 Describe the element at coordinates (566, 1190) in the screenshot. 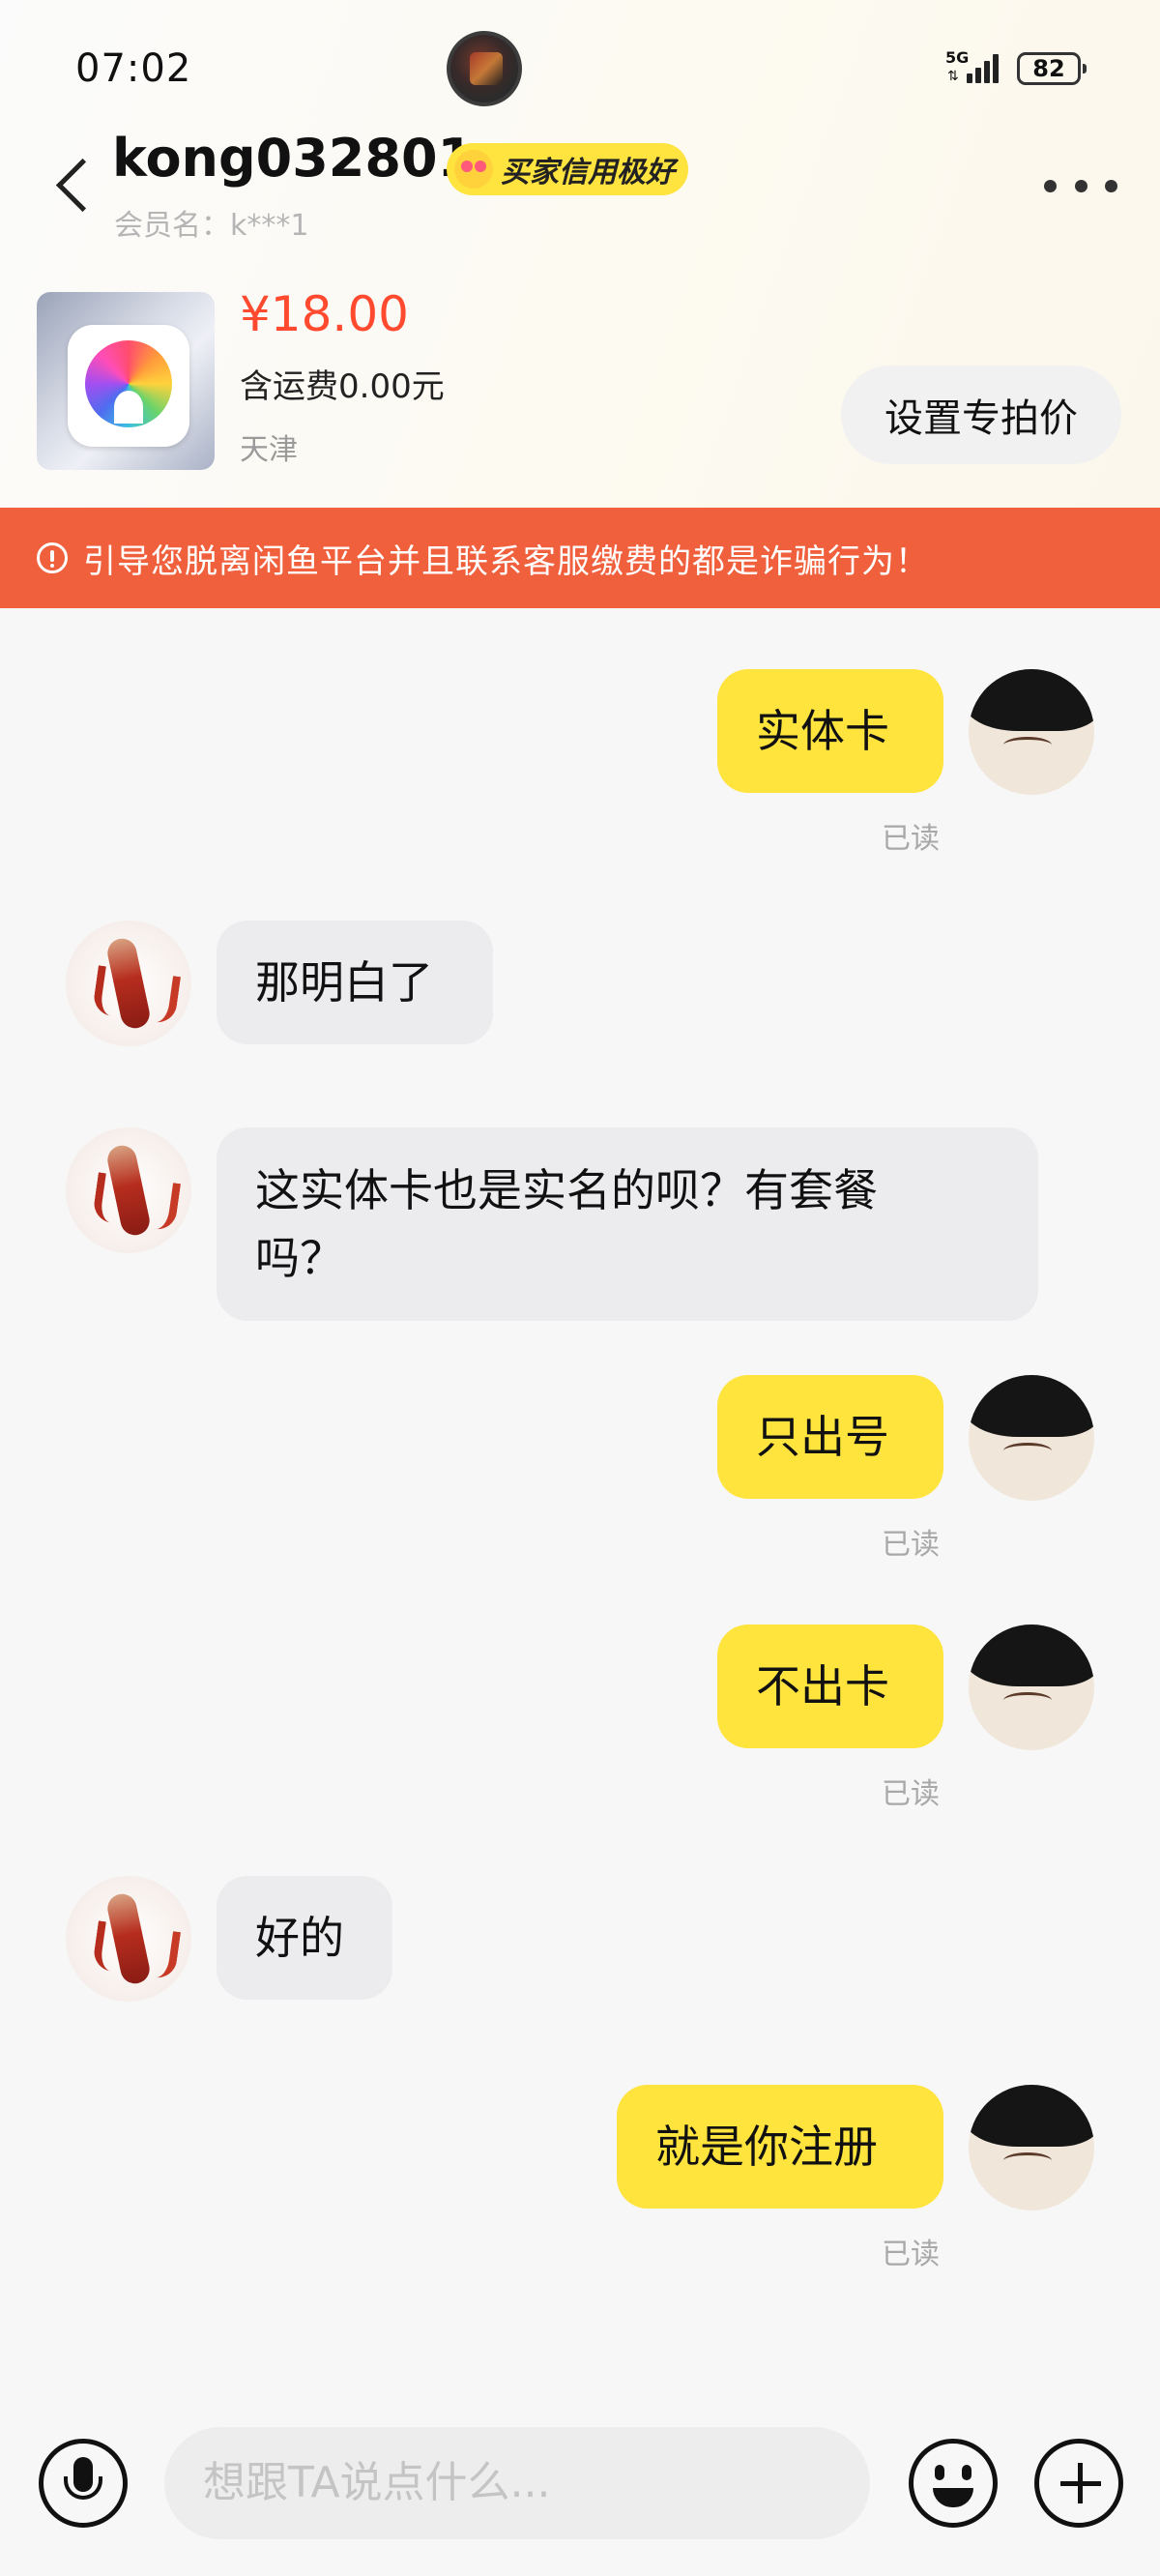

I see `message-text-line: 这实体卡也是实名的呗？有套餐` at that location.